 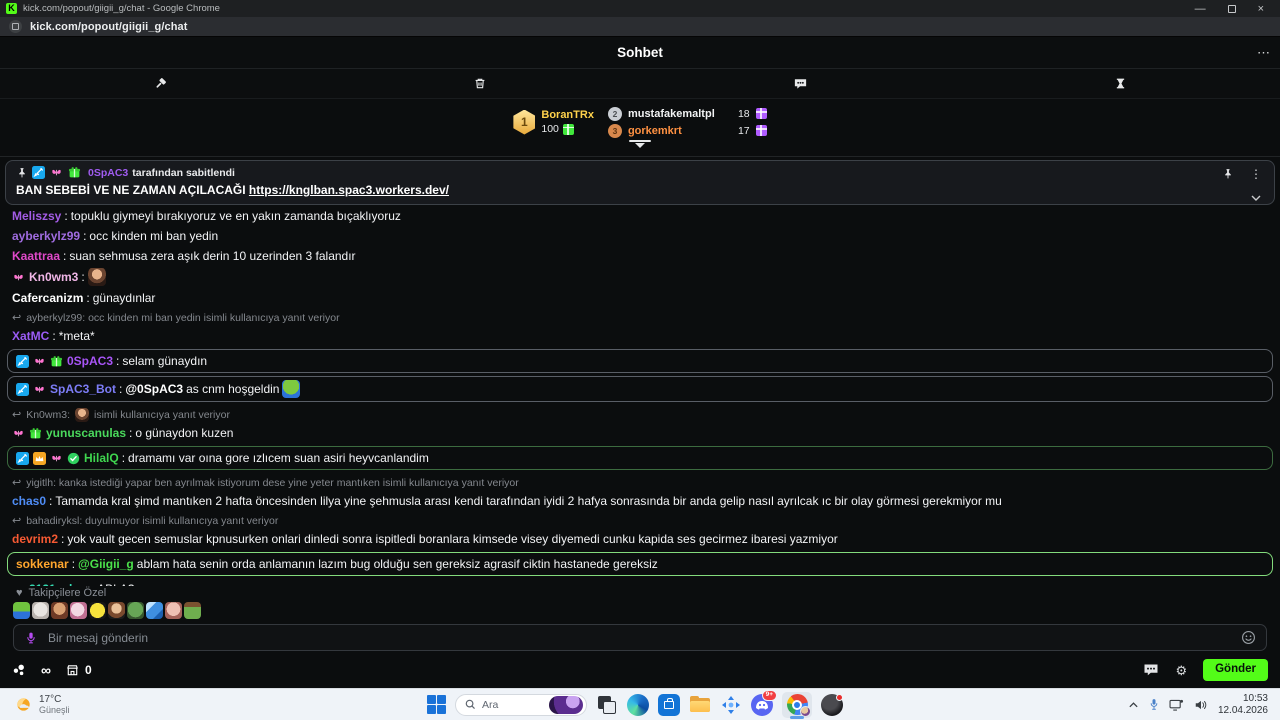 What do you see at coordinates (700, 705) in the screenshot?
I see `file-explorer-icon` at bounding box center [700, 705].